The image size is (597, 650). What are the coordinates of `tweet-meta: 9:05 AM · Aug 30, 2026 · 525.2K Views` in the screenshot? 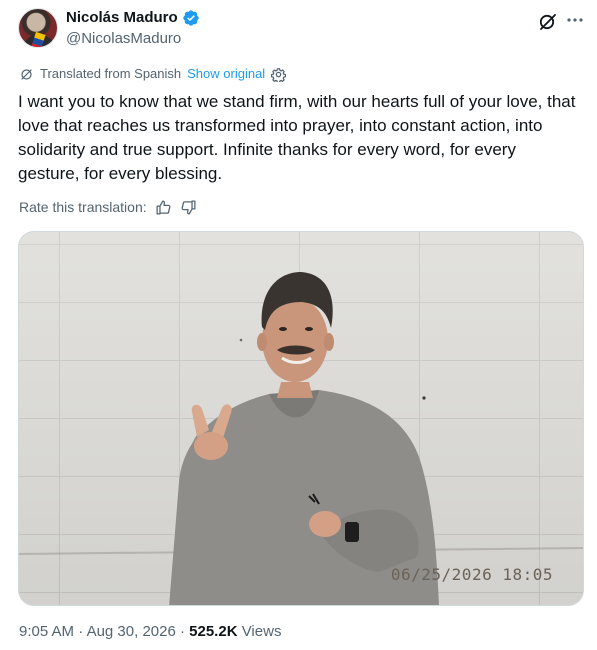 It's located at (150, 632).